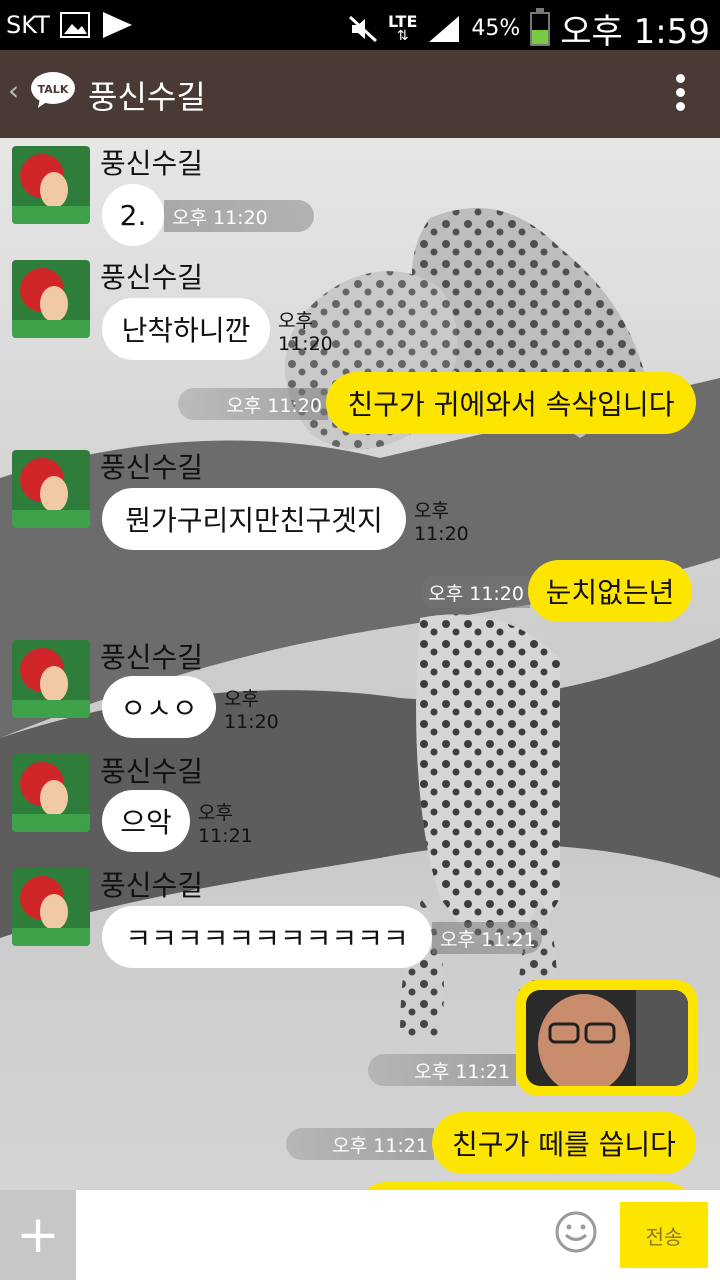 The image size is (720, 1280). Describe the element at coordinates (13, 90) in the screenshot. I see `back-chevron-icon: ‹` at that location.